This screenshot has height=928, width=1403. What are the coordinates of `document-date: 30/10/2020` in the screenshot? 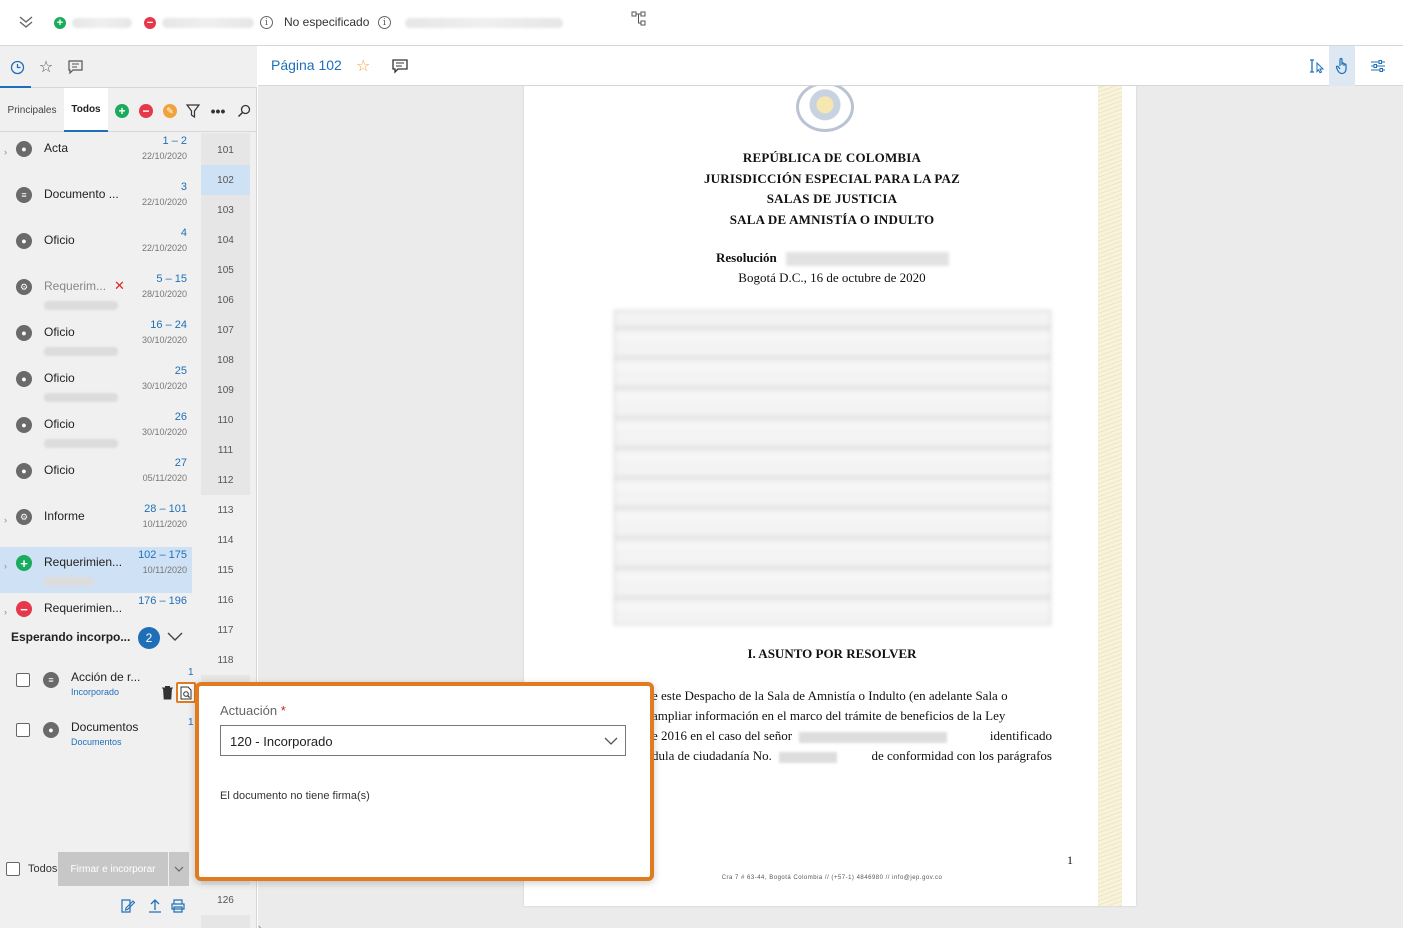 It's located at (164, 340).